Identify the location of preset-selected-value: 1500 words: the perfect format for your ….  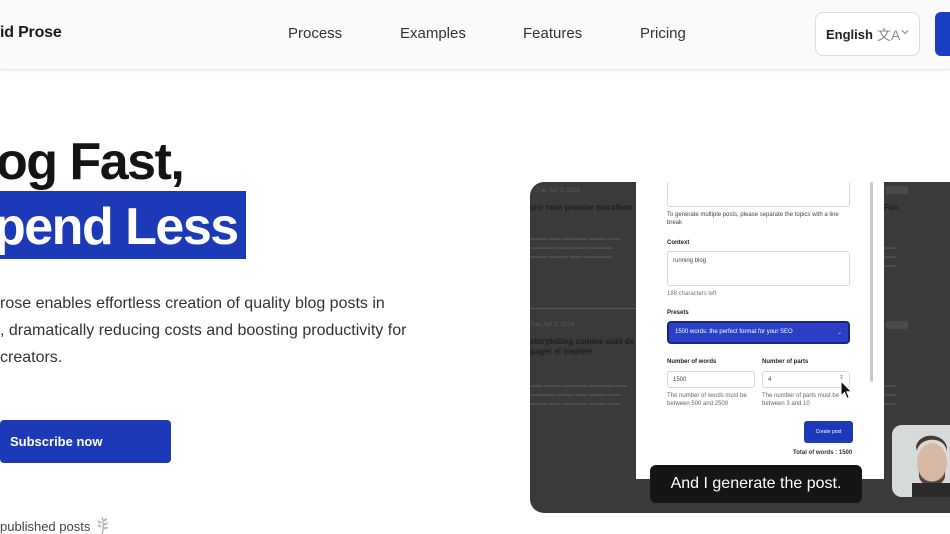
(734, 332).